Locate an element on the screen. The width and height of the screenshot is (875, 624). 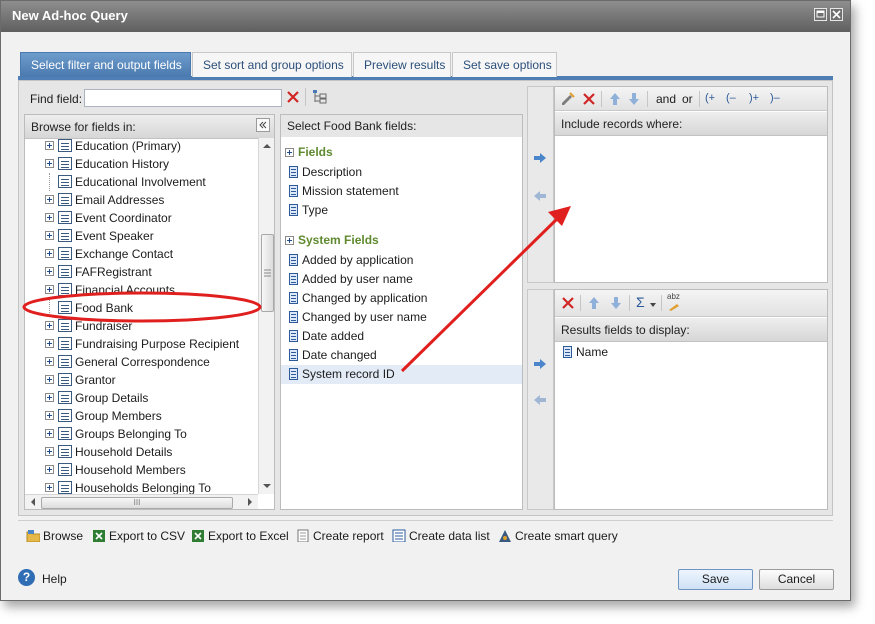
annotation-arrow-line is located at coordinates (480, 294).